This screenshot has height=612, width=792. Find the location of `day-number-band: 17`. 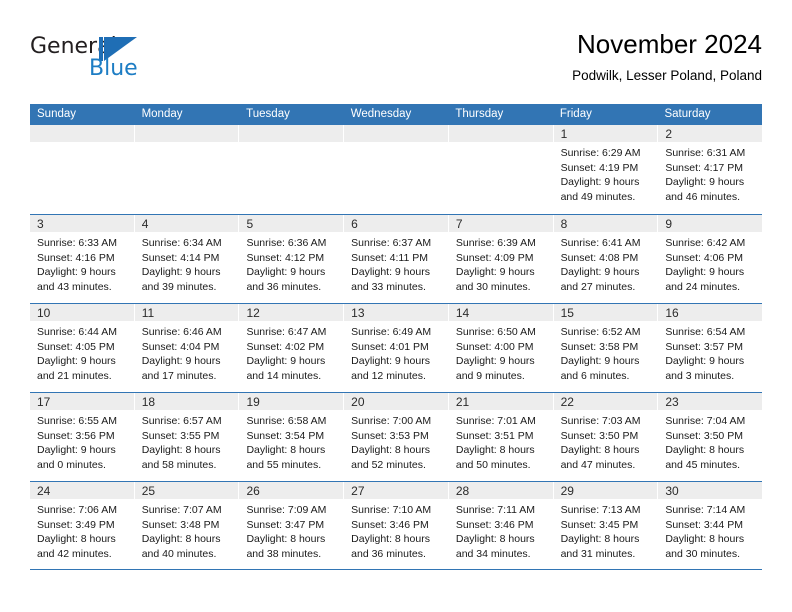

day-number-band: 17 is located at coordinates (82, 401).